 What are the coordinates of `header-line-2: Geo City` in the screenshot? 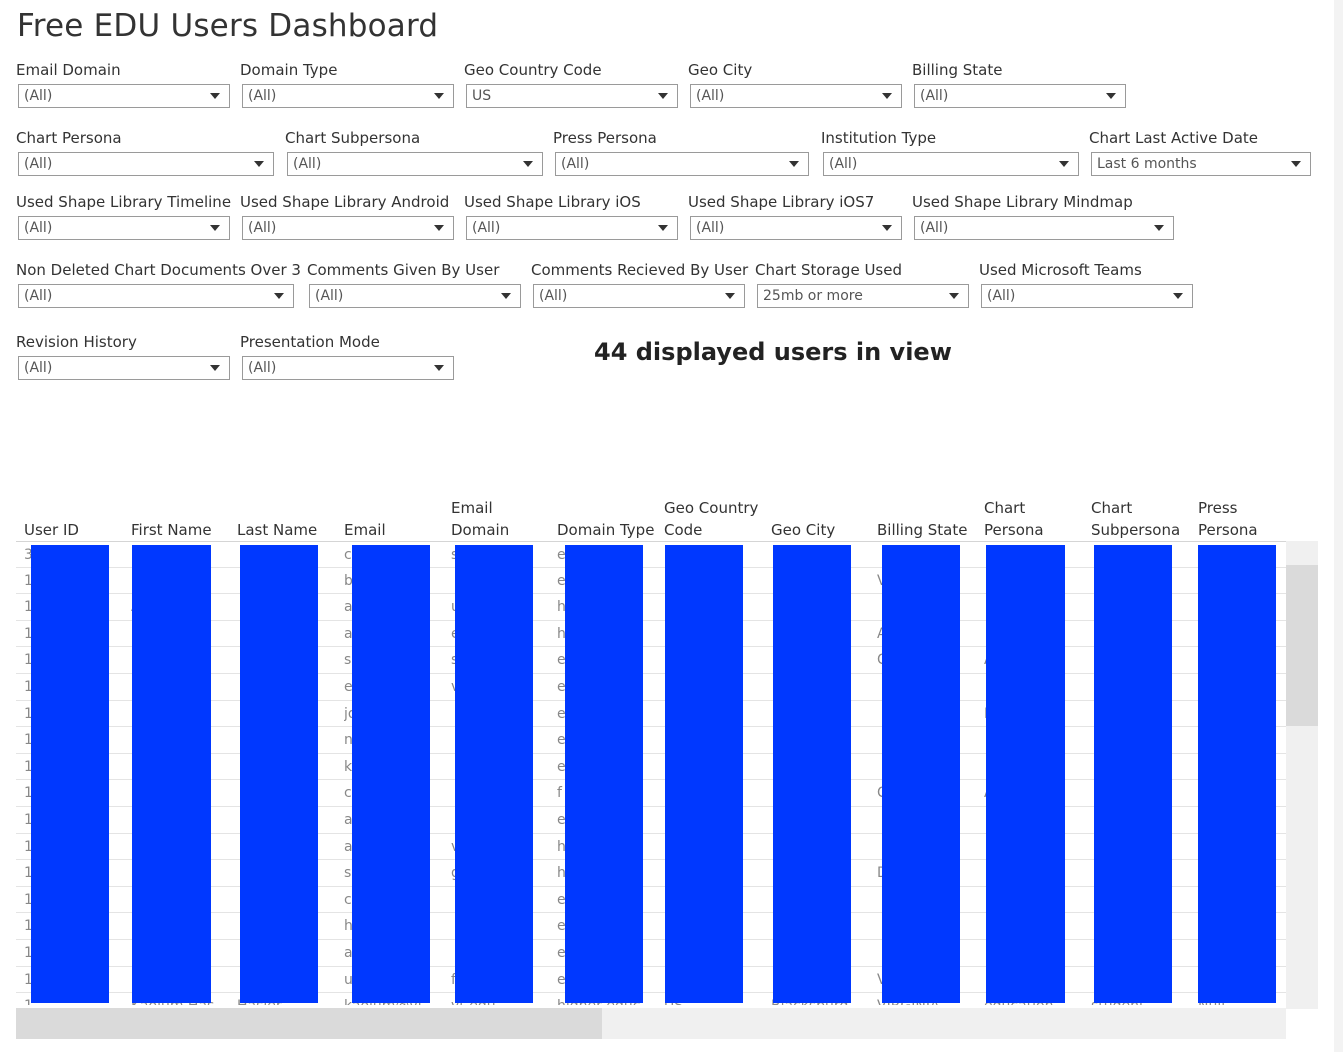 It's located at (803, 530).